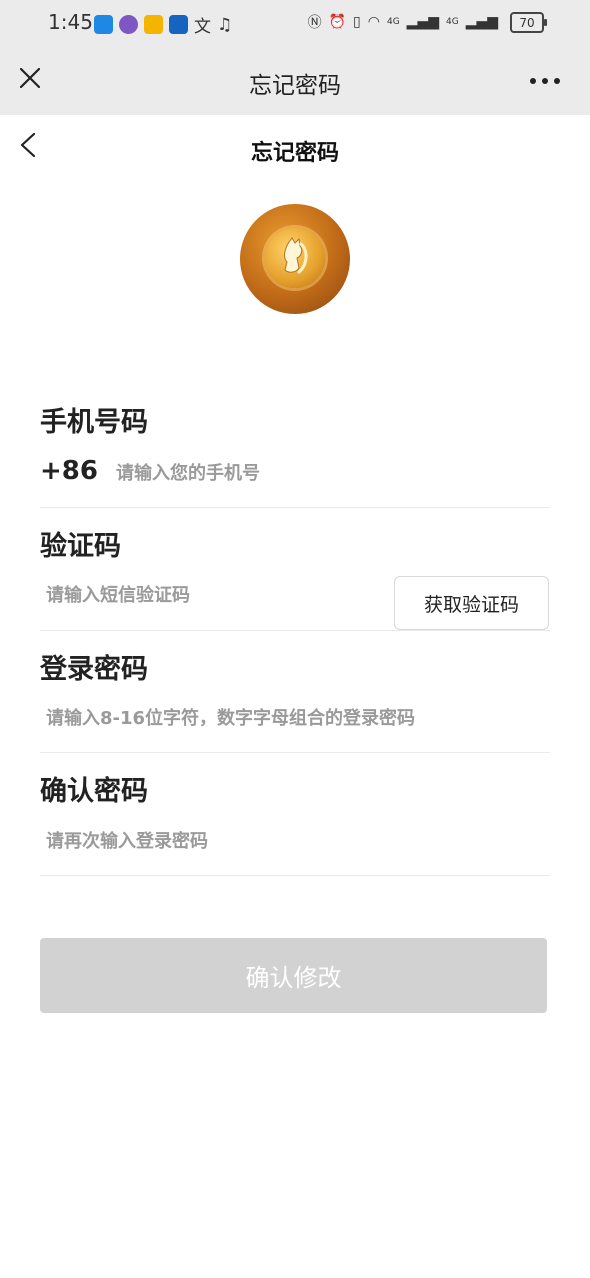 This screenshot has width=590, height=1278. Describe the element at coordinates (545, 81) in the screenshot. I see `more-options-icon` at that location.